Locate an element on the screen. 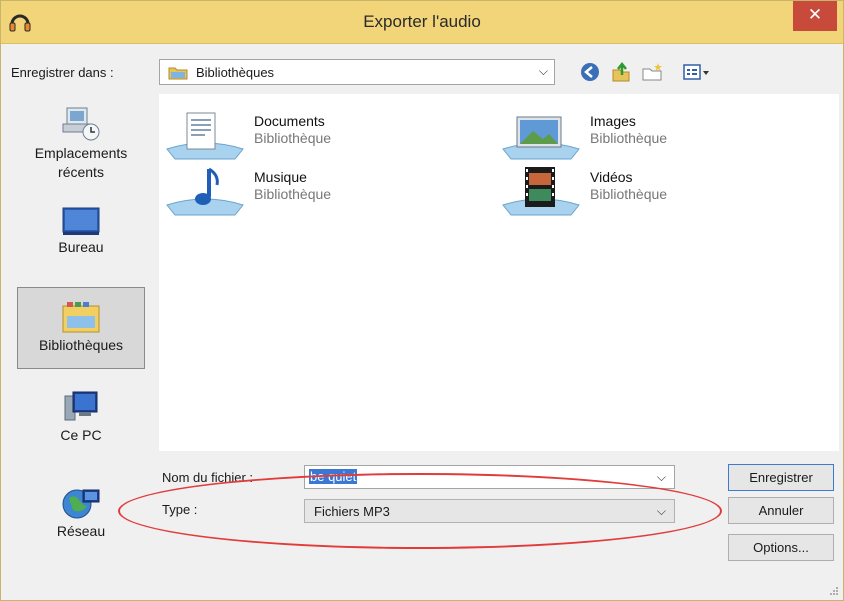  place-desktop: Bureau is located at coordinates (81, 230).